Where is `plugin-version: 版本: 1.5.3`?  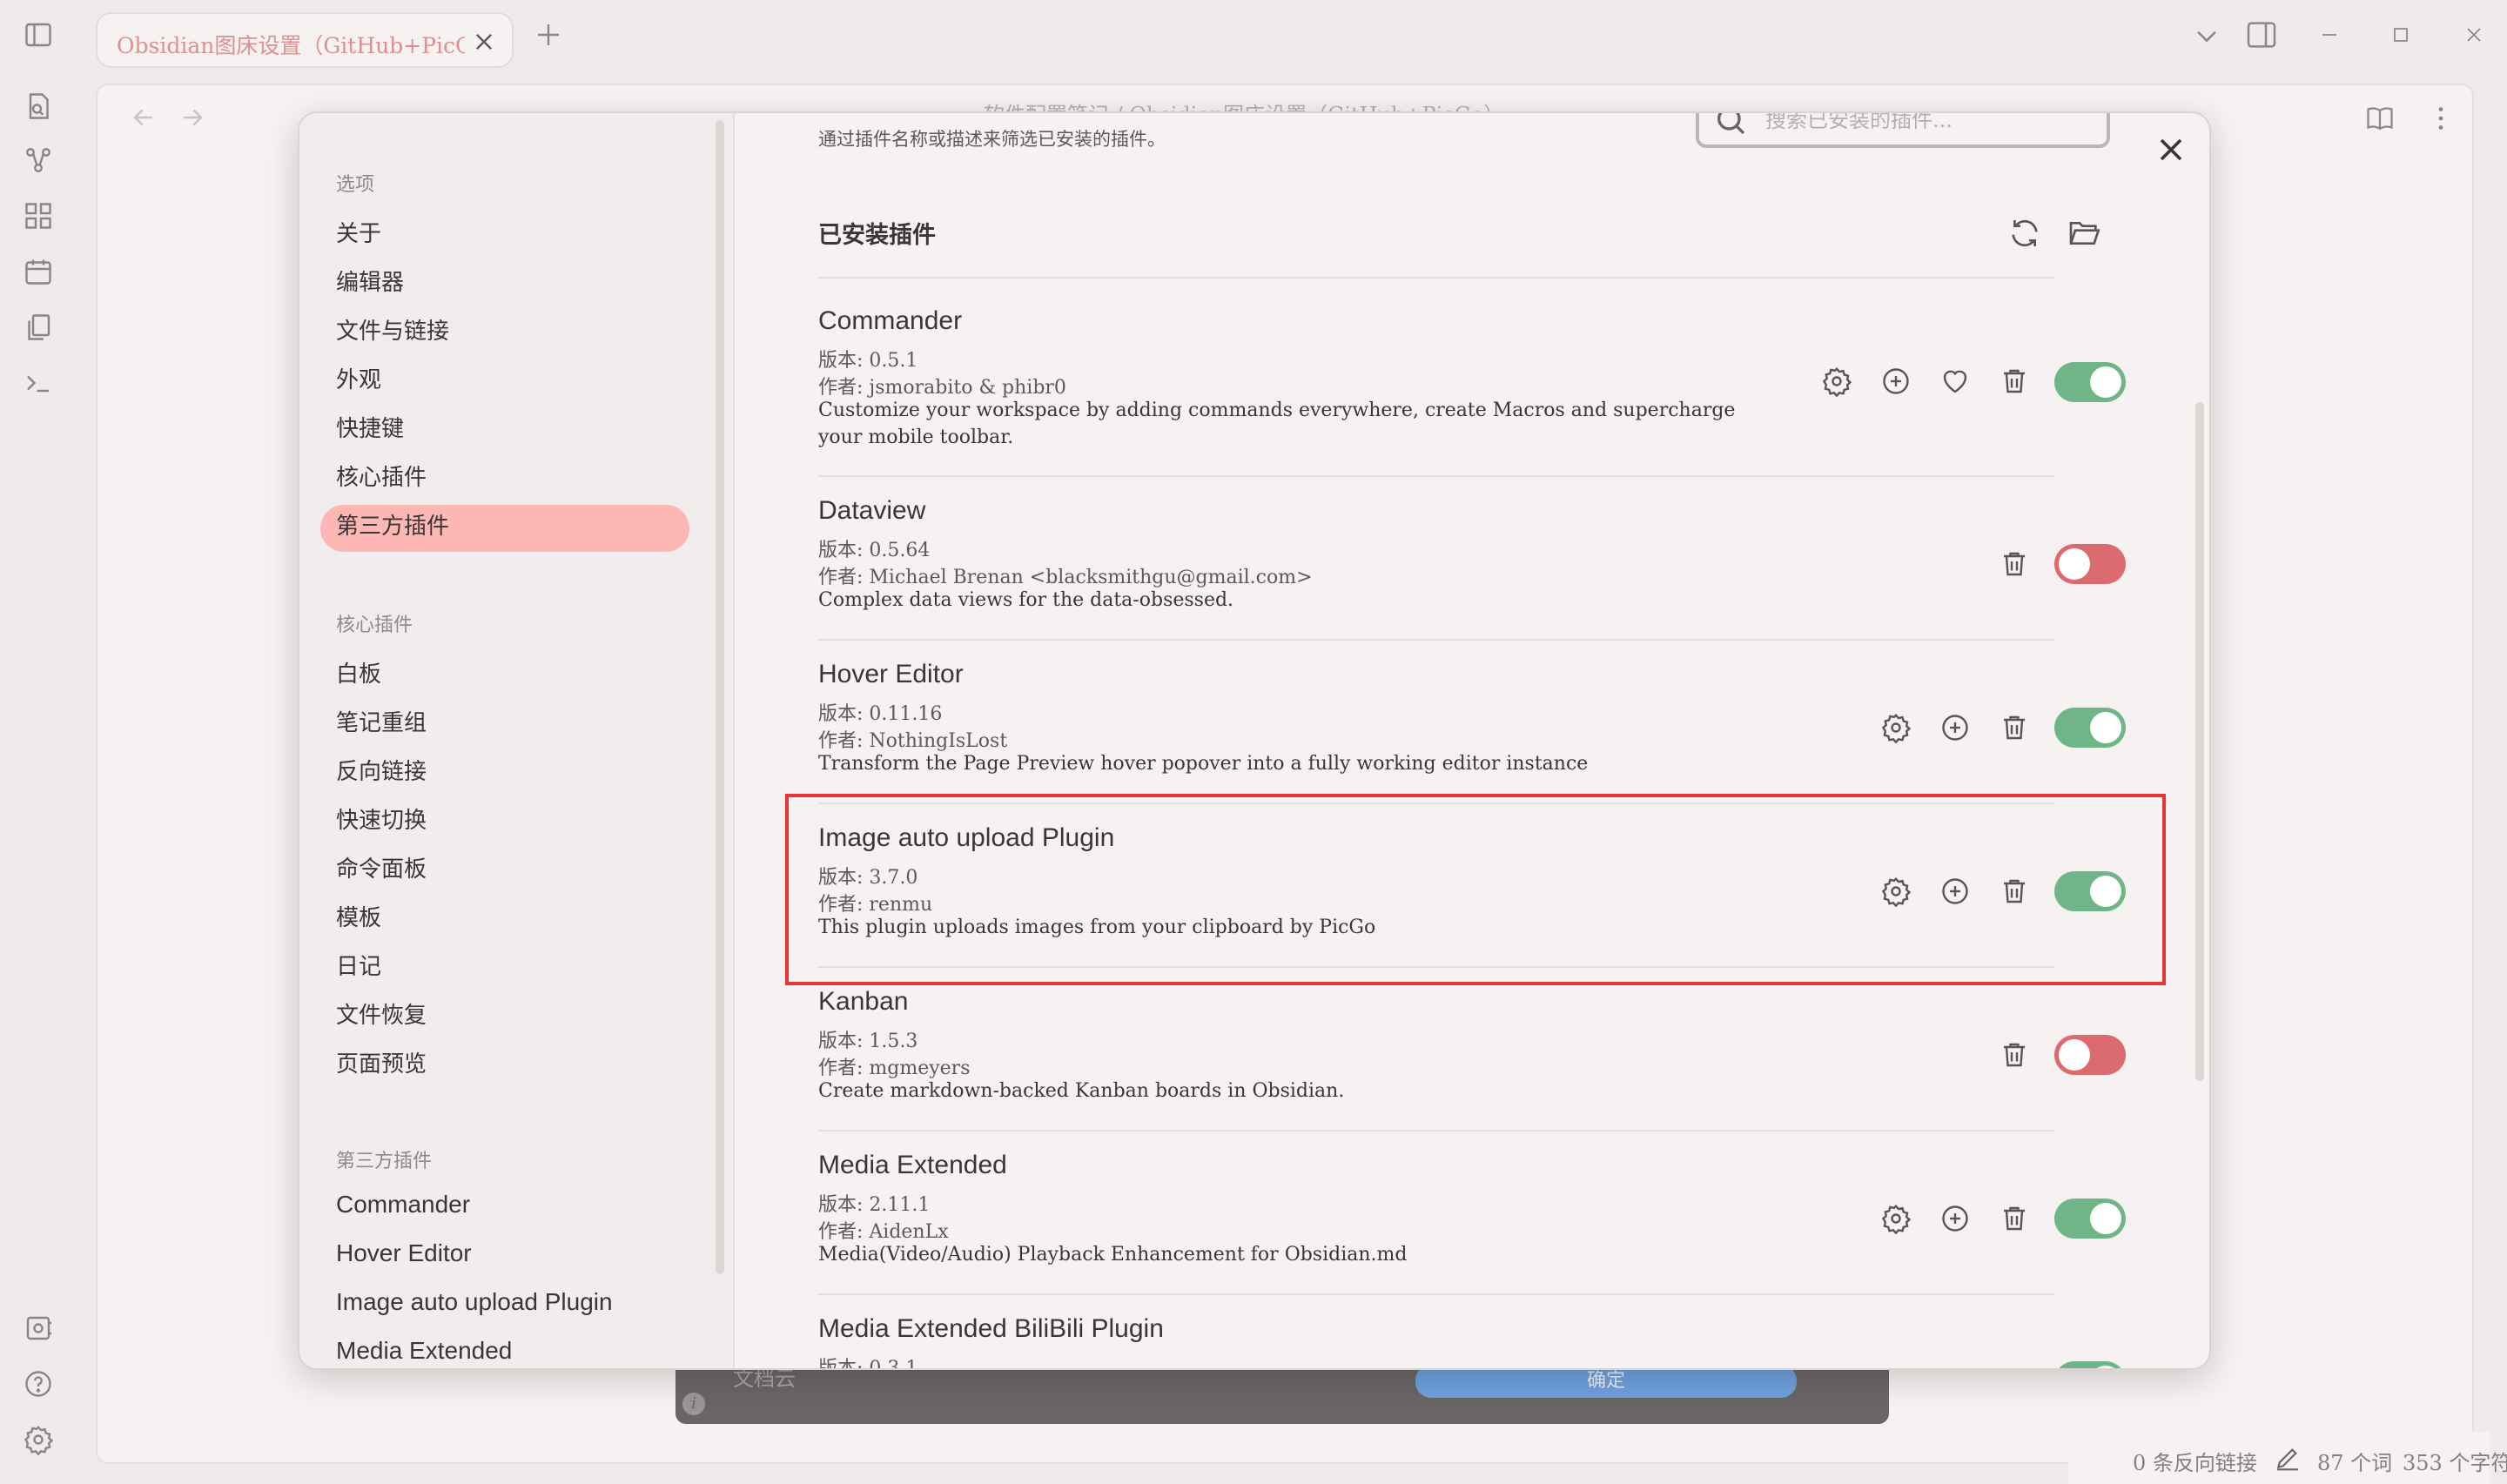
plugin-version: 版本: 1.5.3 is located at coordinates (868, 1042).